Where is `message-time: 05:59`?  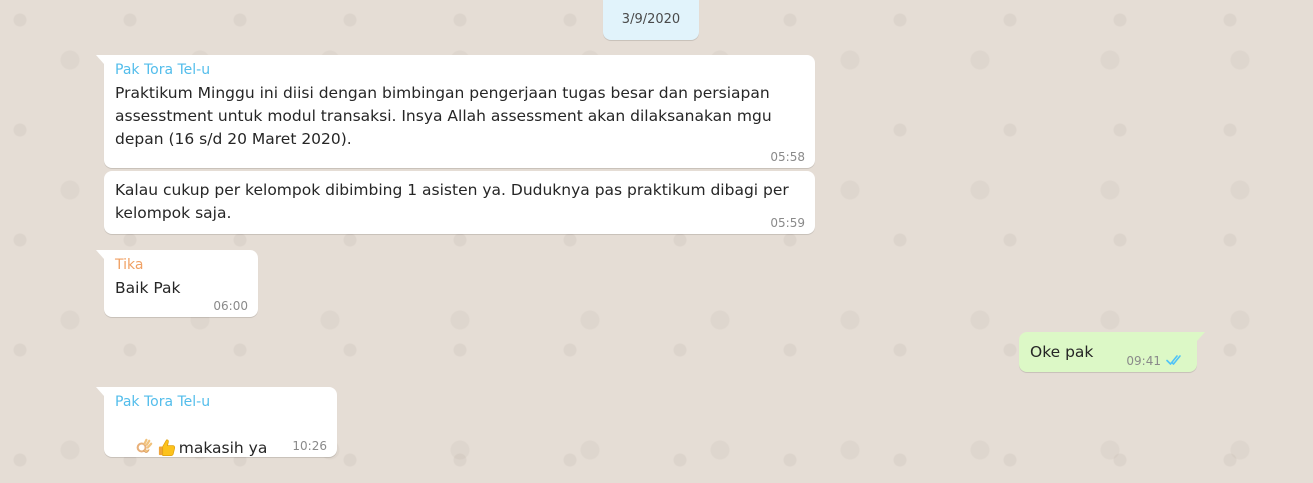
message-time: 05:59 is located at coordinates (787, 223).